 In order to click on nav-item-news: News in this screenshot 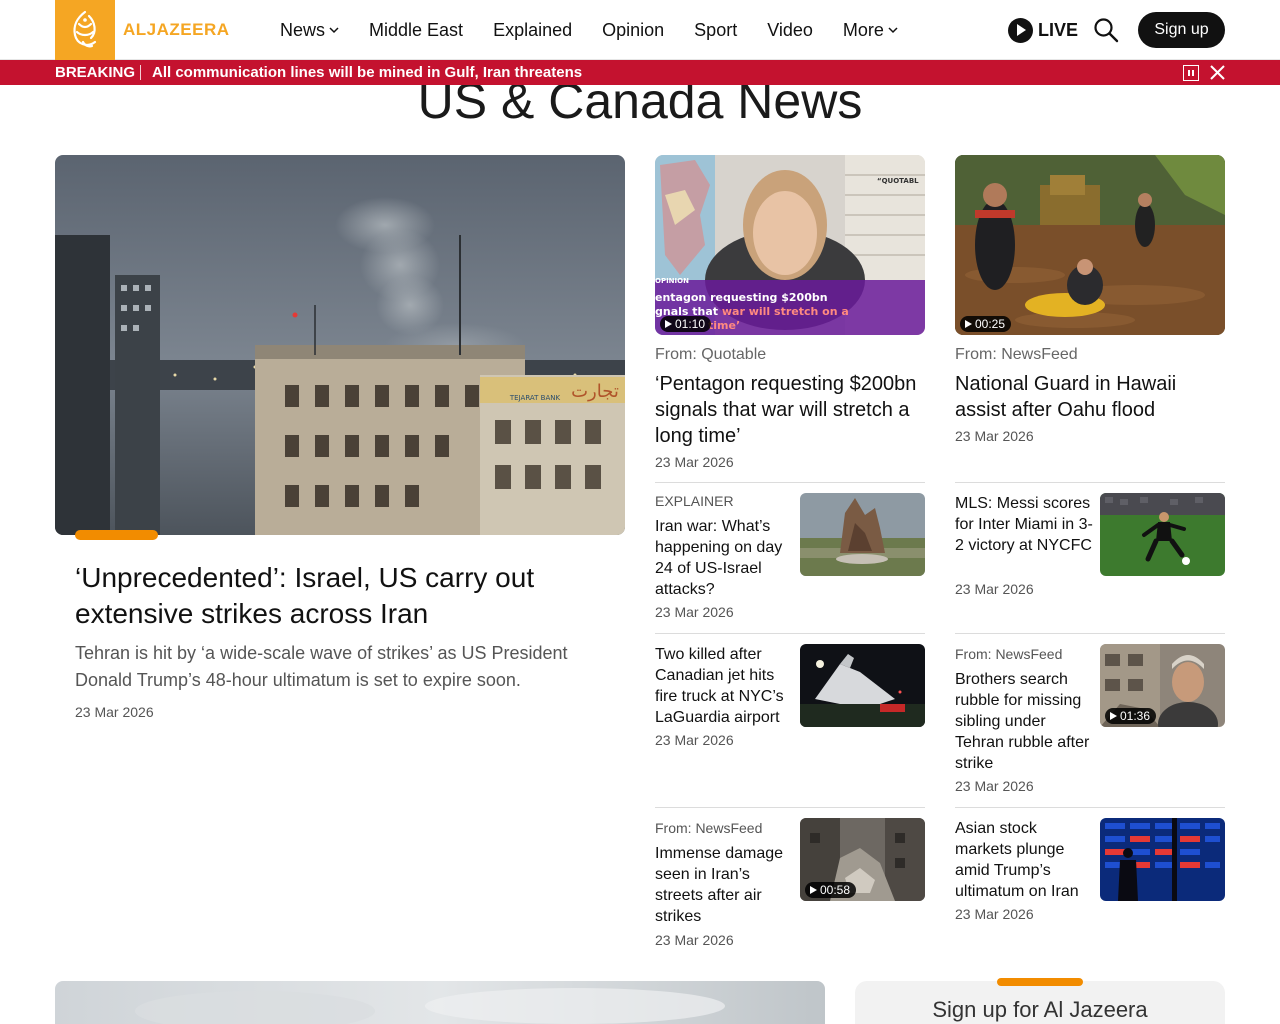, I will do `click(309, 30)`.